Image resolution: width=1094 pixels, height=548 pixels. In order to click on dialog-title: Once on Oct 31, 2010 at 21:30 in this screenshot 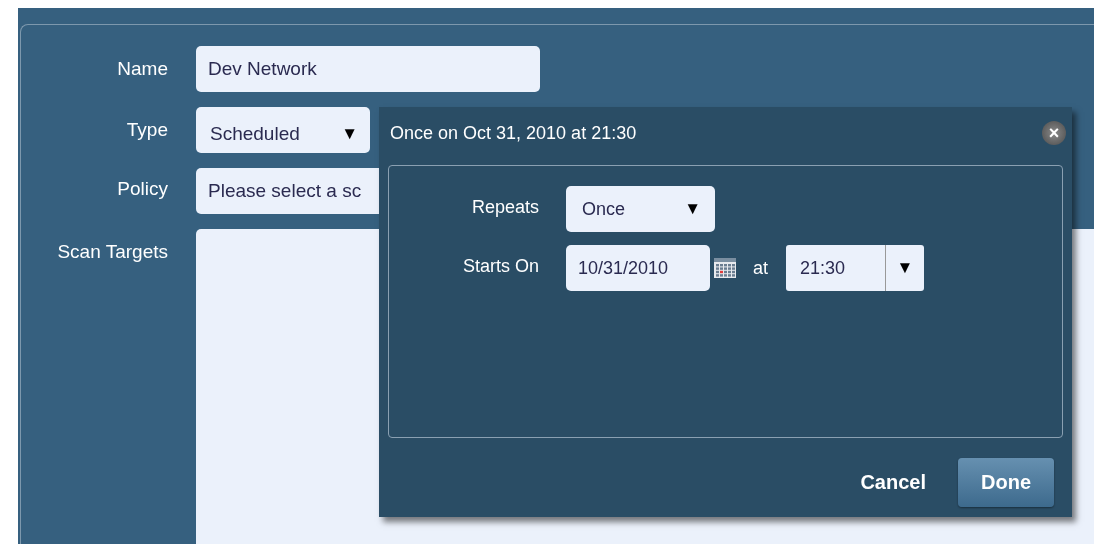, I will do `click(513, 133)`.